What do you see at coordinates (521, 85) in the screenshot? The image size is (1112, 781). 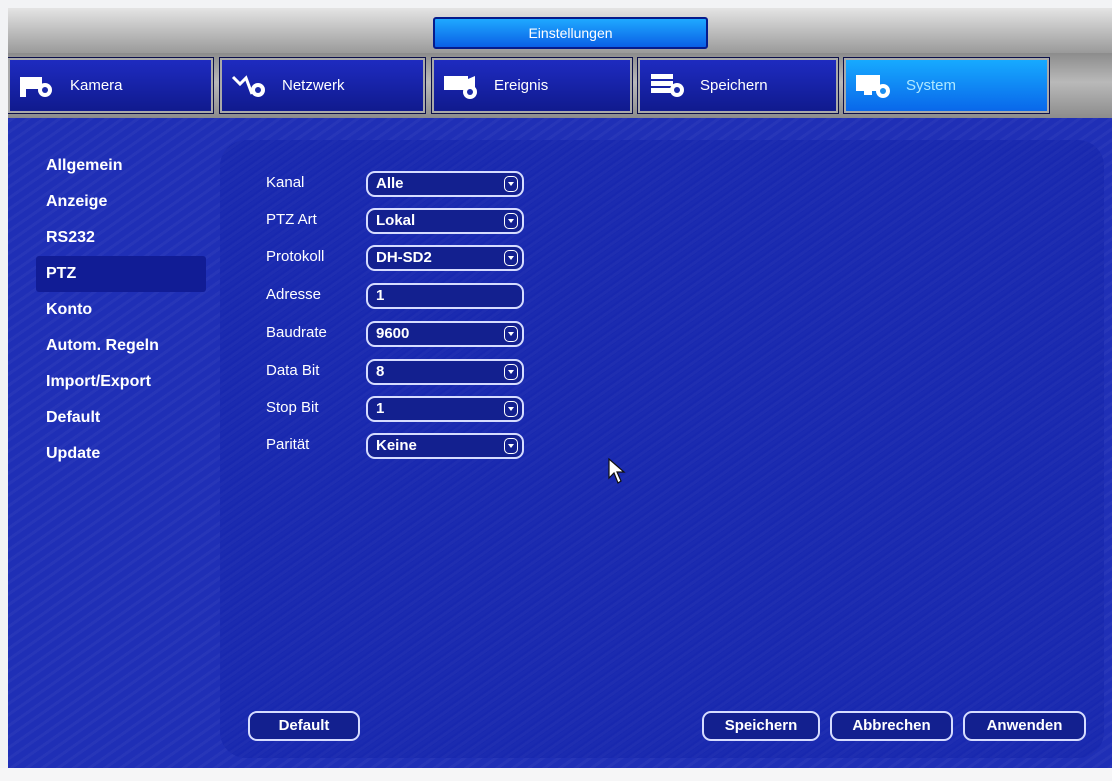 I see `tab-label: Ereignis` at bounding box center [521, 85].